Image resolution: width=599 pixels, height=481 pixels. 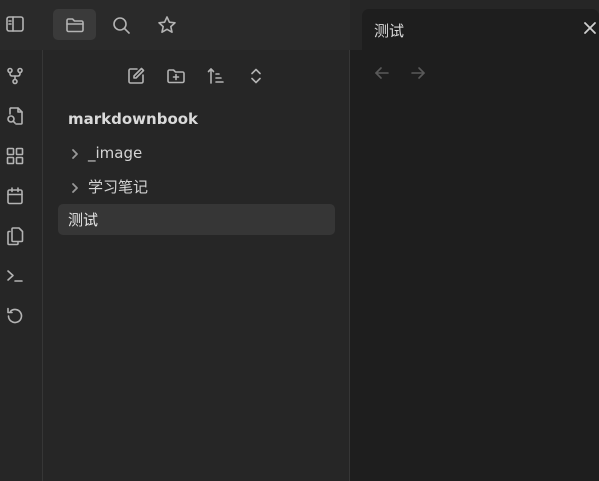 I want to click on graph-view-button, so click(x=15, y=76).